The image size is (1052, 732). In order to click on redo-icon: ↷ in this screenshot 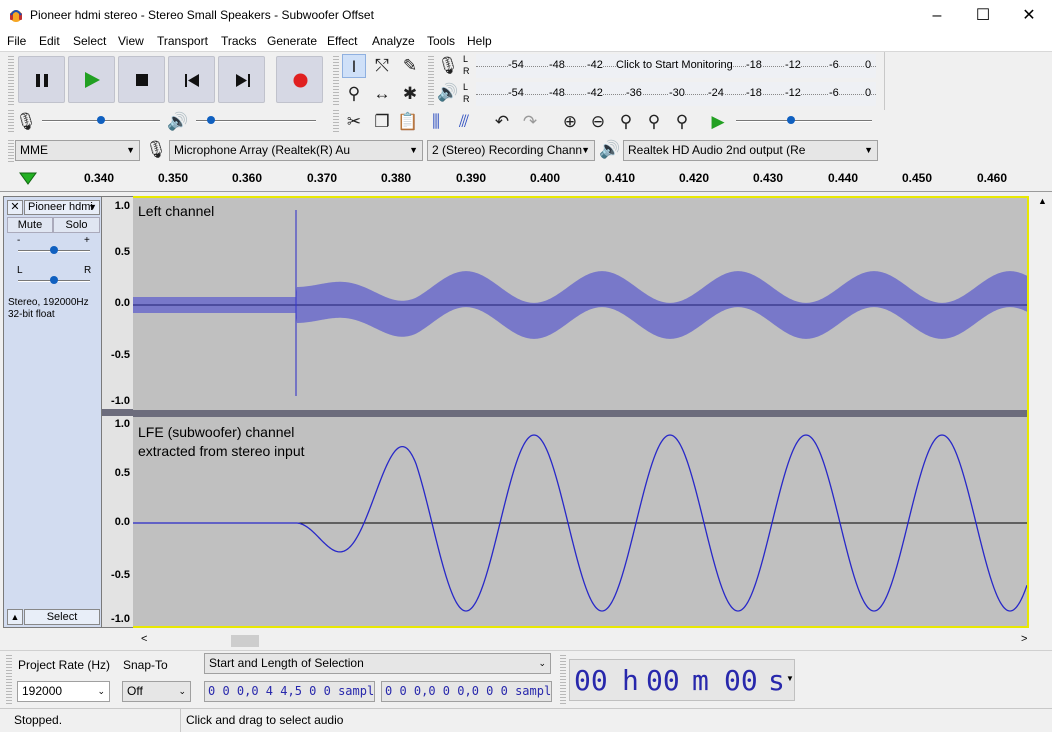, I will do `click(530, 122)`.